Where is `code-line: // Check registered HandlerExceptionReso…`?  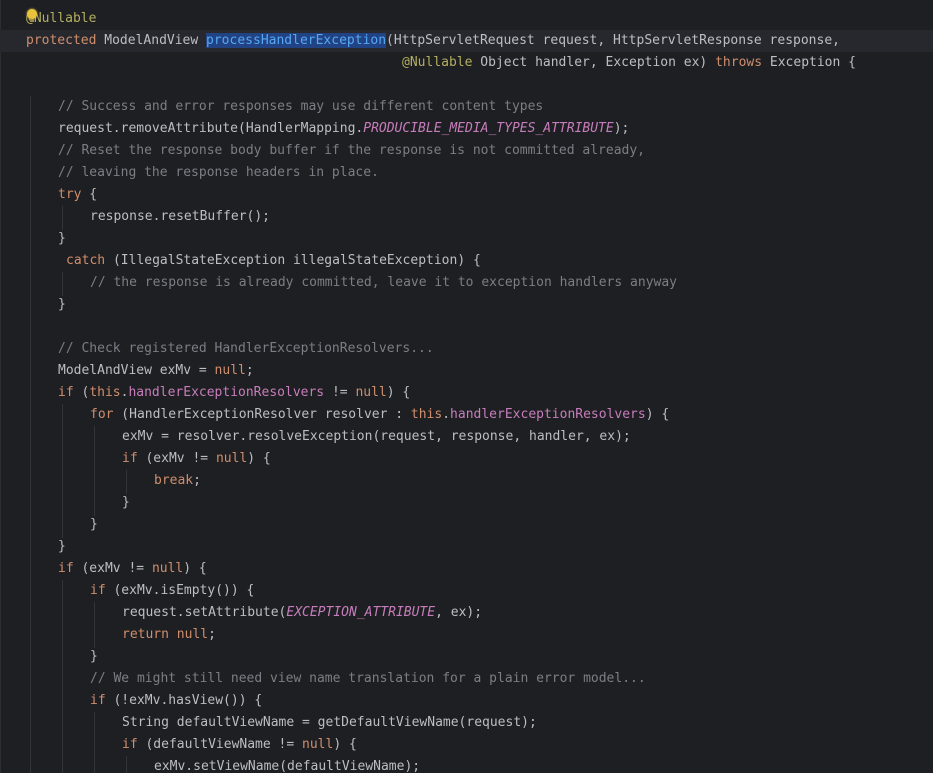
code-line: // Check registered HandlerExceptionReso… is located at coordinates (246, 349).